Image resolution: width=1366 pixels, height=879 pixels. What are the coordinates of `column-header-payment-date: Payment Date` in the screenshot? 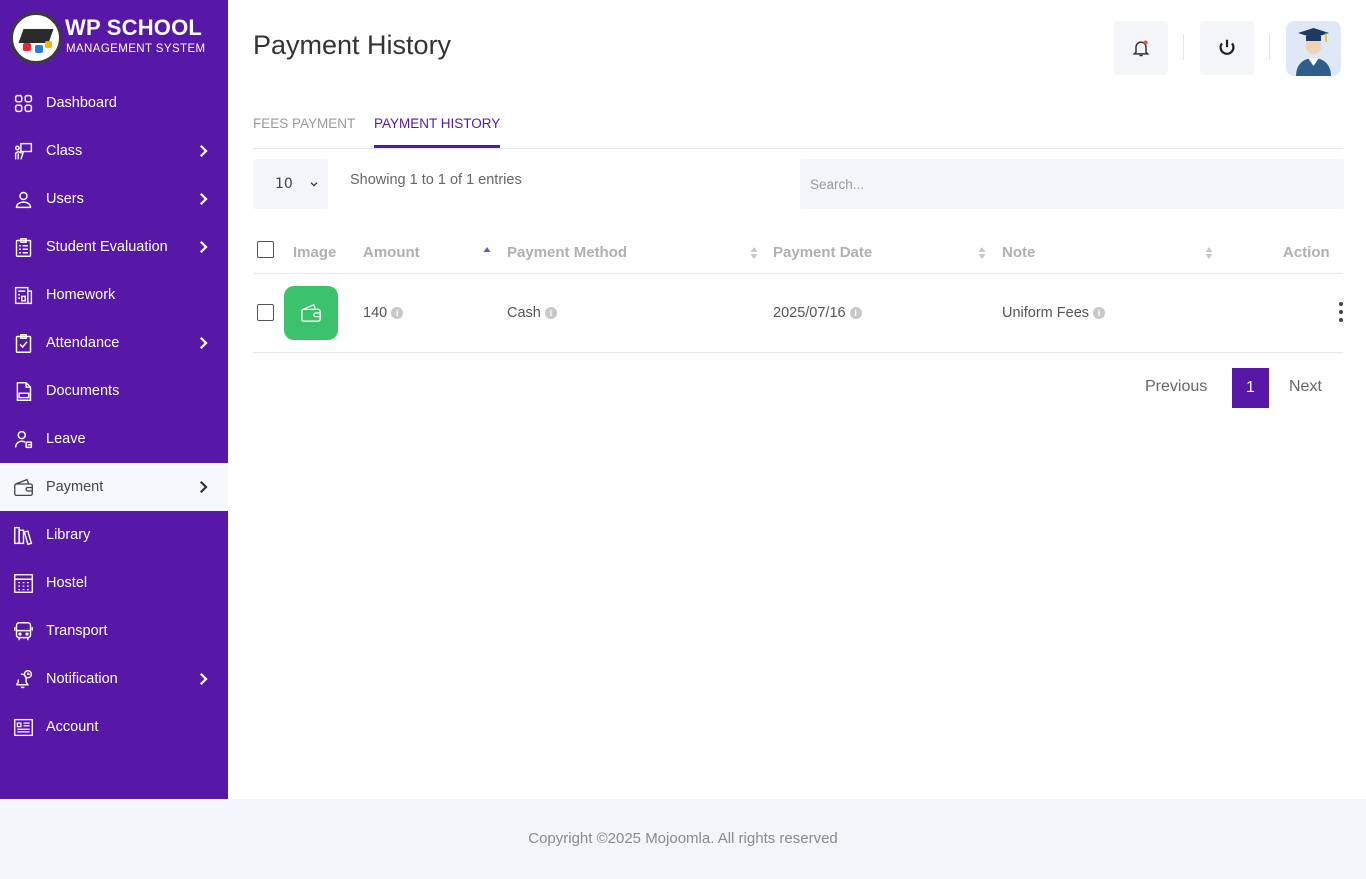 It's located at (822, 252).